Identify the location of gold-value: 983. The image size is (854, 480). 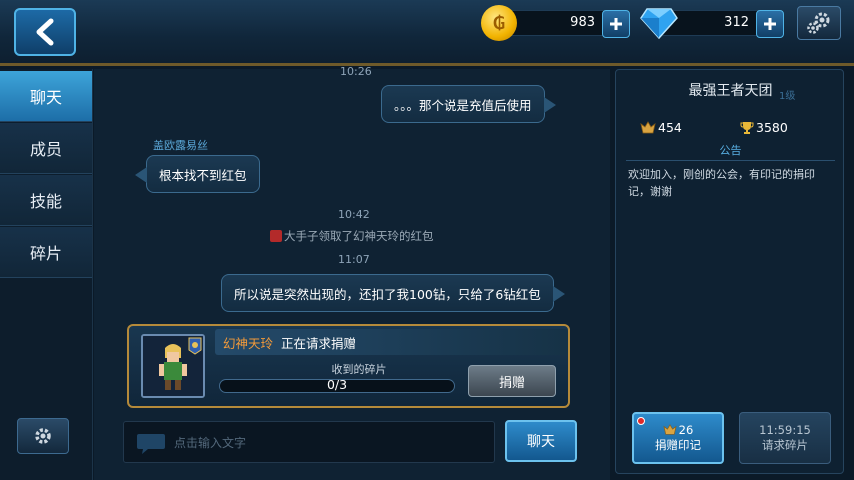
(582, 22).